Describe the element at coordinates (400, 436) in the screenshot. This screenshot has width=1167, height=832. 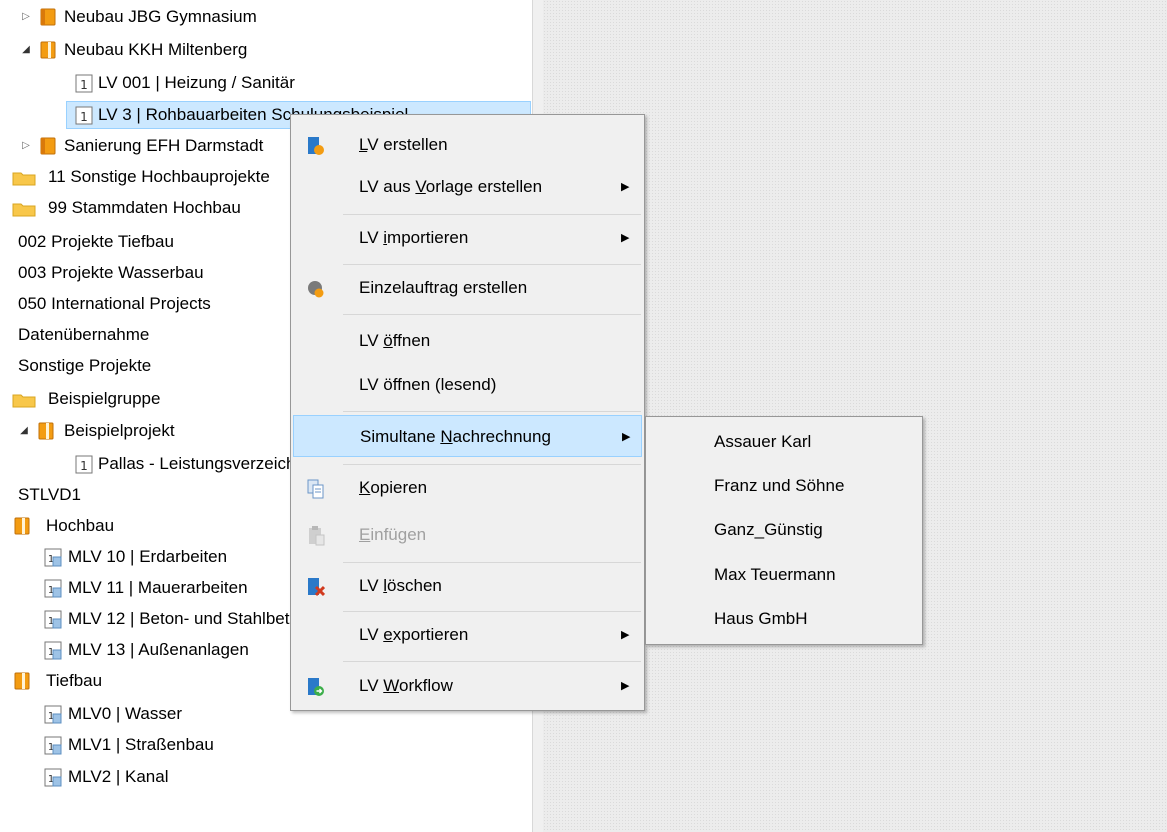
I see `menu-label: Simultane` at that location.